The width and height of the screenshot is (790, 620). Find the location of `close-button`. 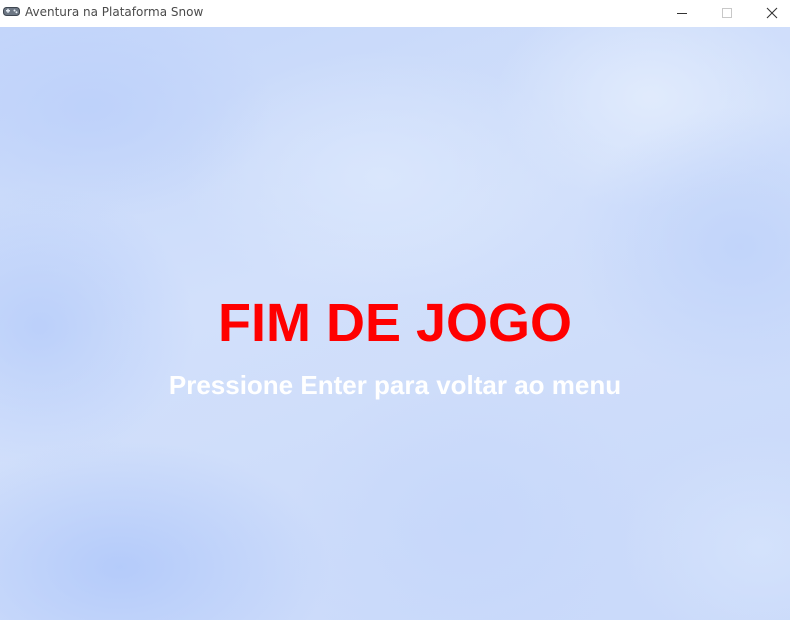

close-button is located at coordinates (769, 13).